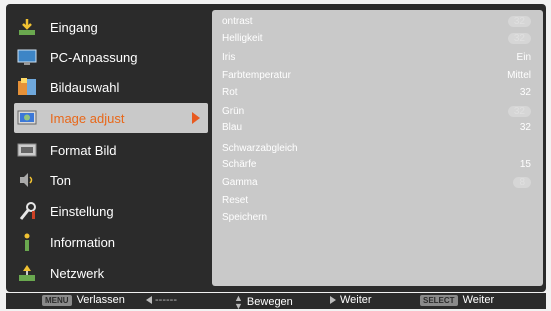 The height and width of the screenshot is (311, 551). I want to click on menu-item-label: Ton, so click(60, 180).